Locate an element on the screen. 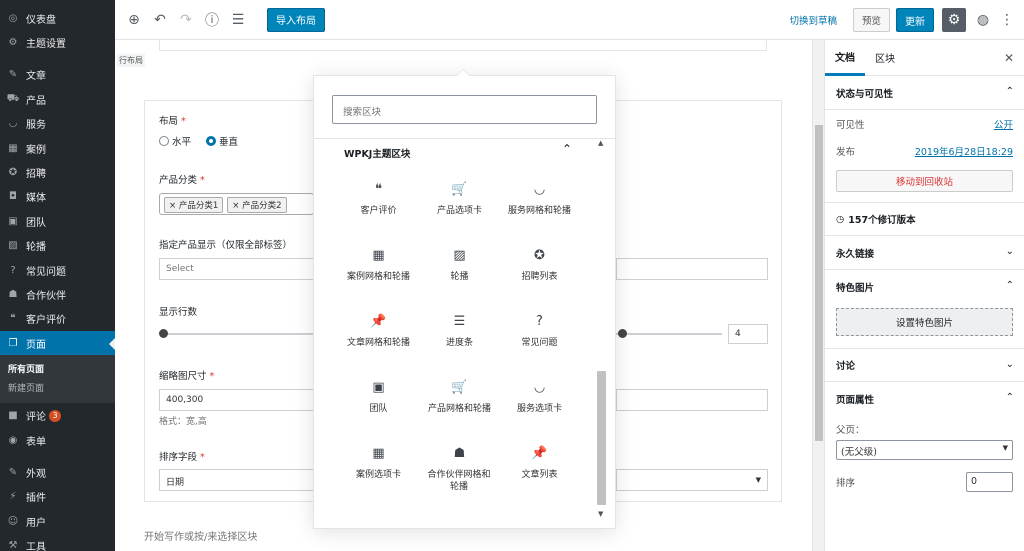 The width and height of the screenshot is (1024, 551). rows-slider-handle-end is located at coordinates (622, 333).